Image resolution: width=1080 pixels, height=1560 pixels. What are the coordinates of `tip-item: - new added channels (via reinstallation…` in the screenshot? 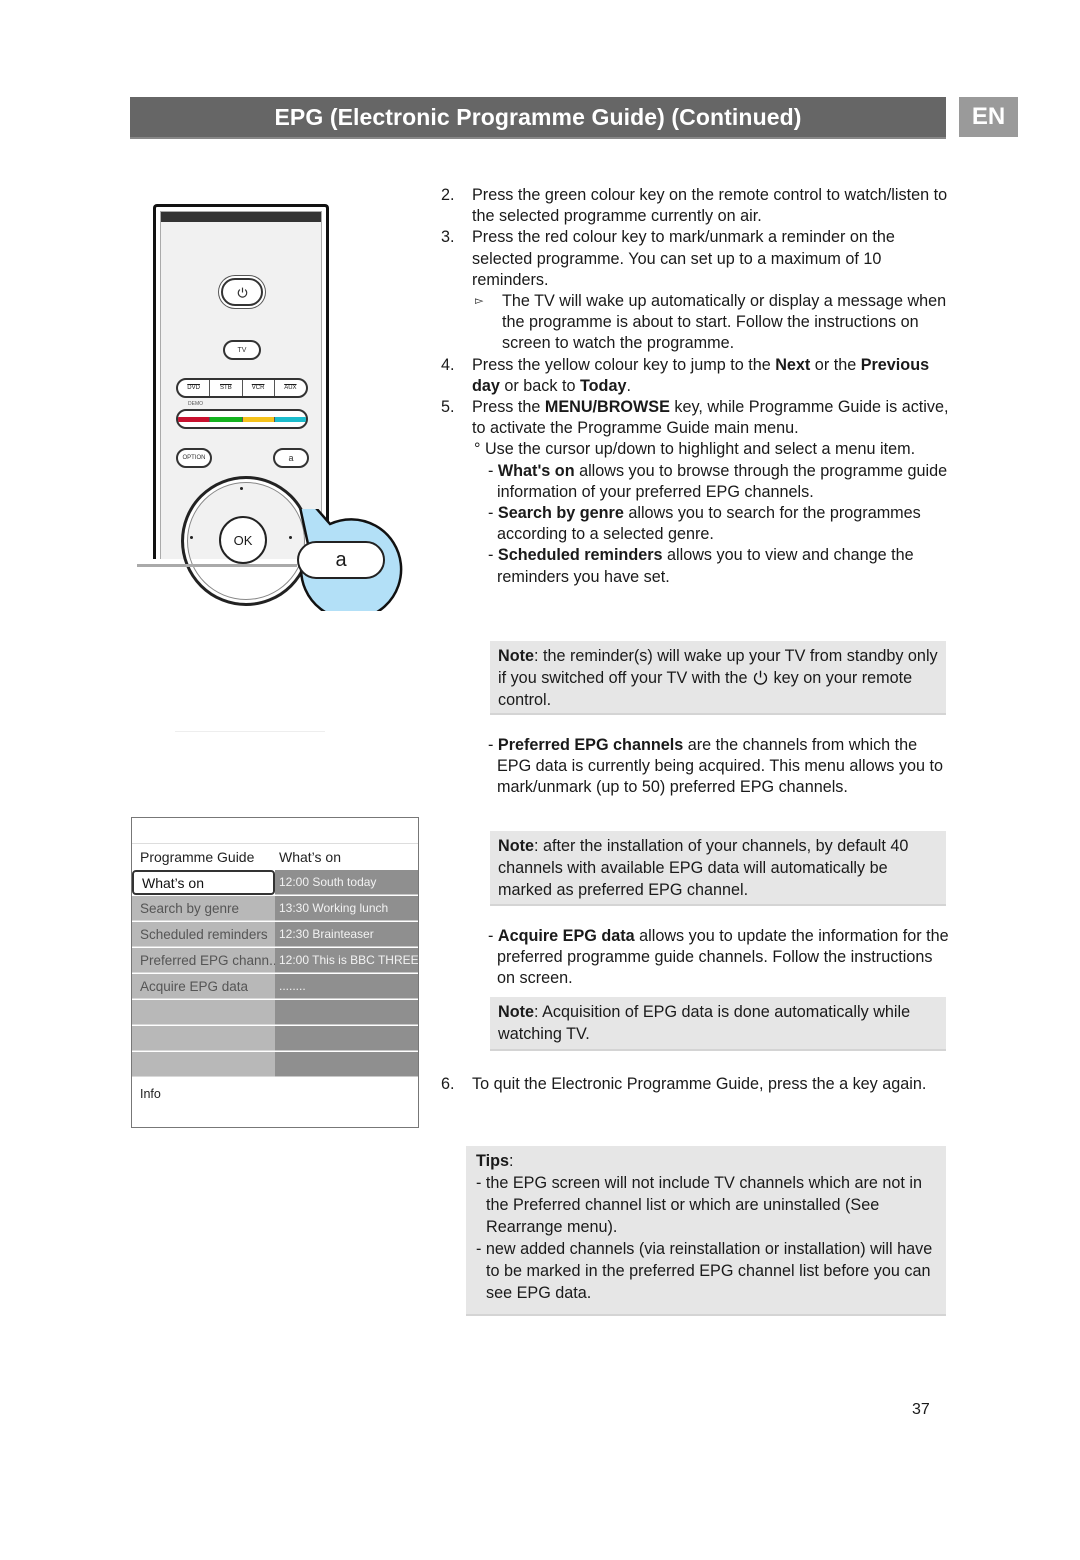 It's located at (704, 1271).